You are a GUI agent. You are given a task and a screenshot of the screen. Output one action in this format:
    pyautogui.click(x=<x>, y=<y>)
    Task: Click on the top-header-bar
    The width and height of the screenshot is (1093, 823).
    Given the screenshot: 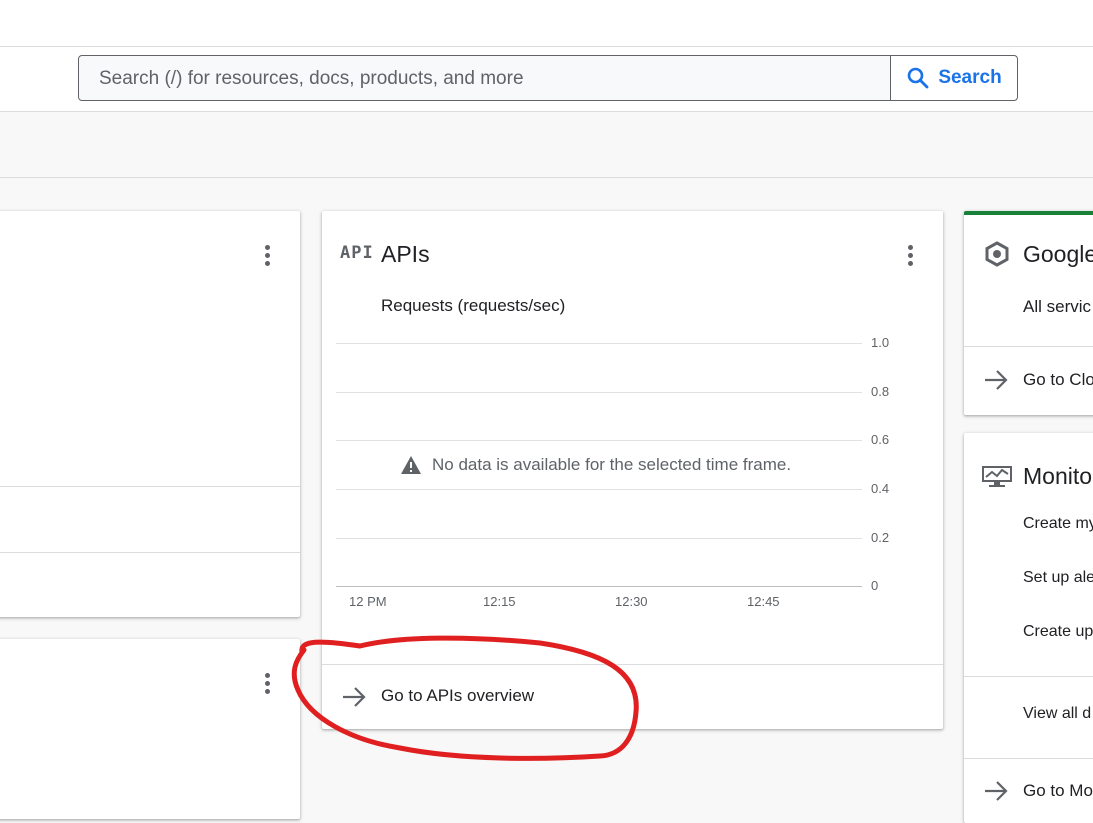 What is the action you would take?
    pyautogui.click(x=546, y=23)
    